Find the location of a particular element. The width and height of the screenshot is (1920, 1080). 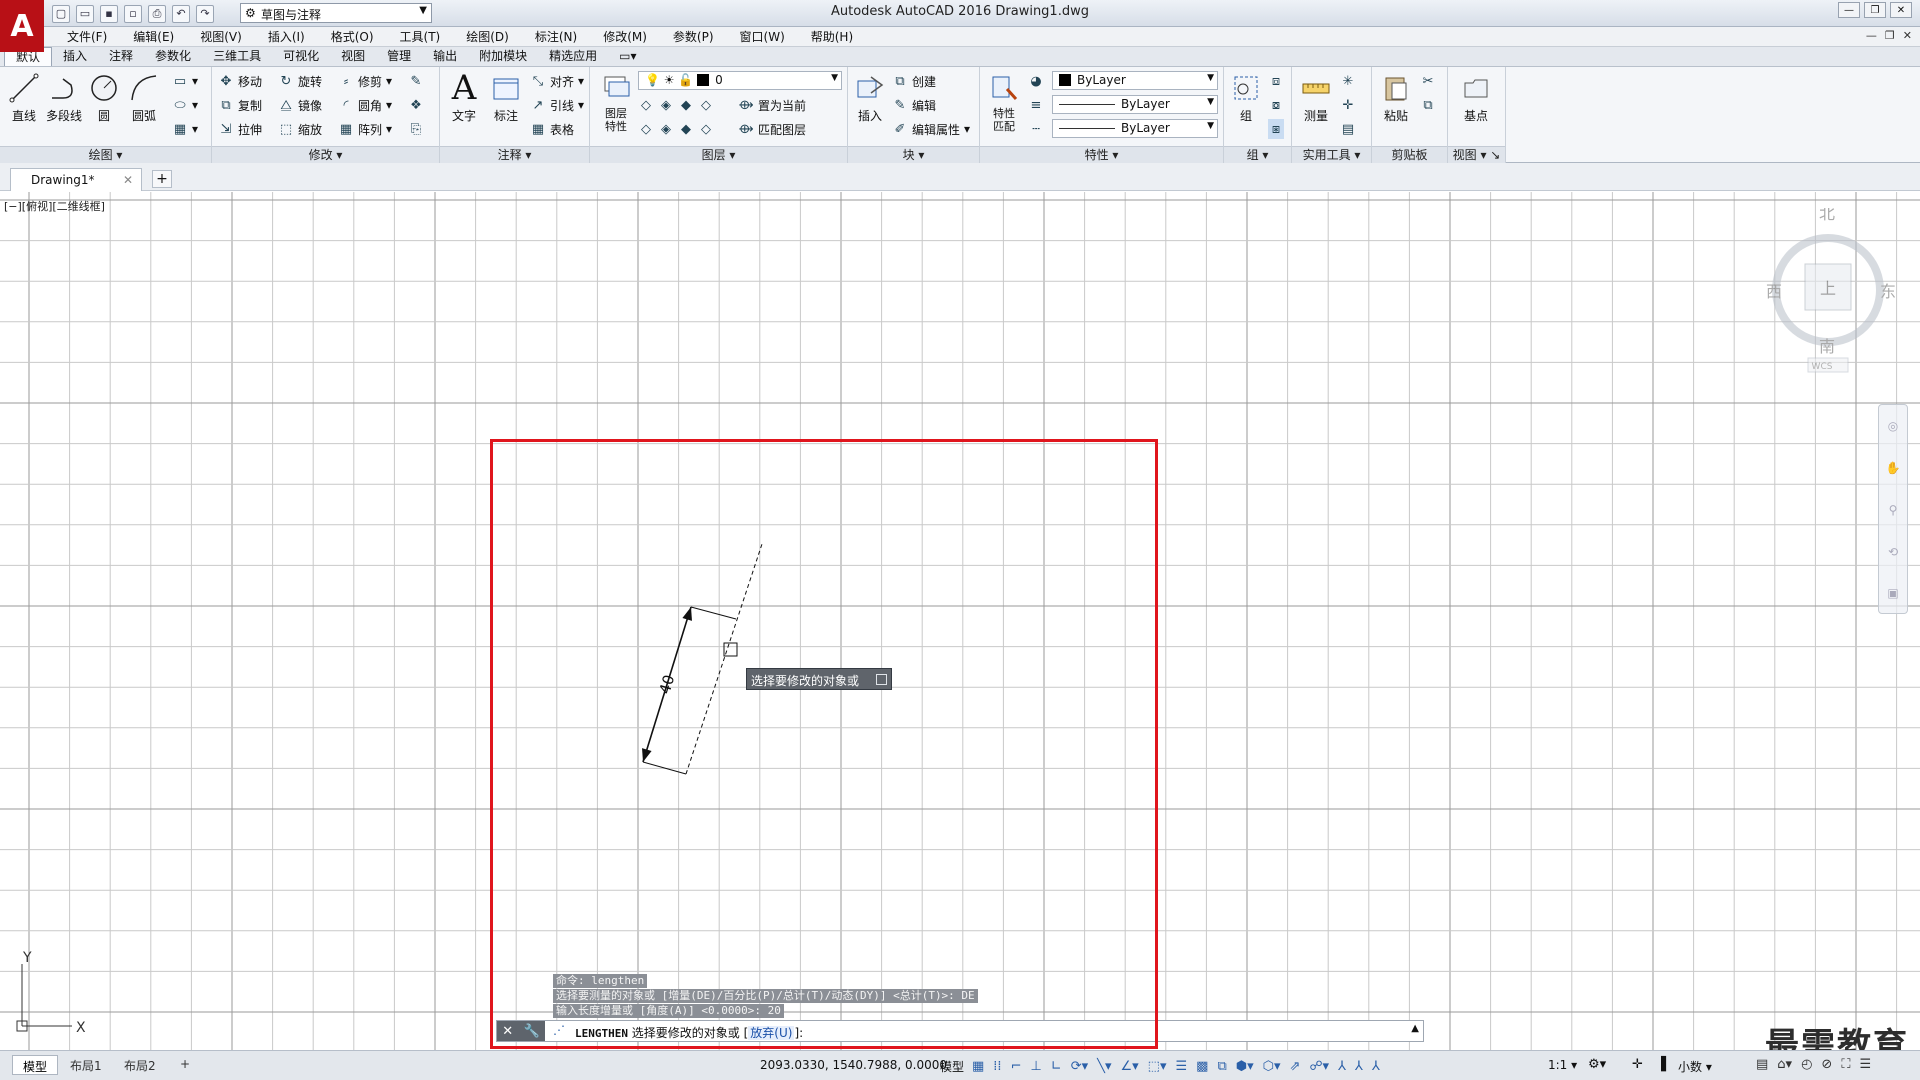

panel-clipboard-title: 剪贴板 is located at coordinates (1409, 154).